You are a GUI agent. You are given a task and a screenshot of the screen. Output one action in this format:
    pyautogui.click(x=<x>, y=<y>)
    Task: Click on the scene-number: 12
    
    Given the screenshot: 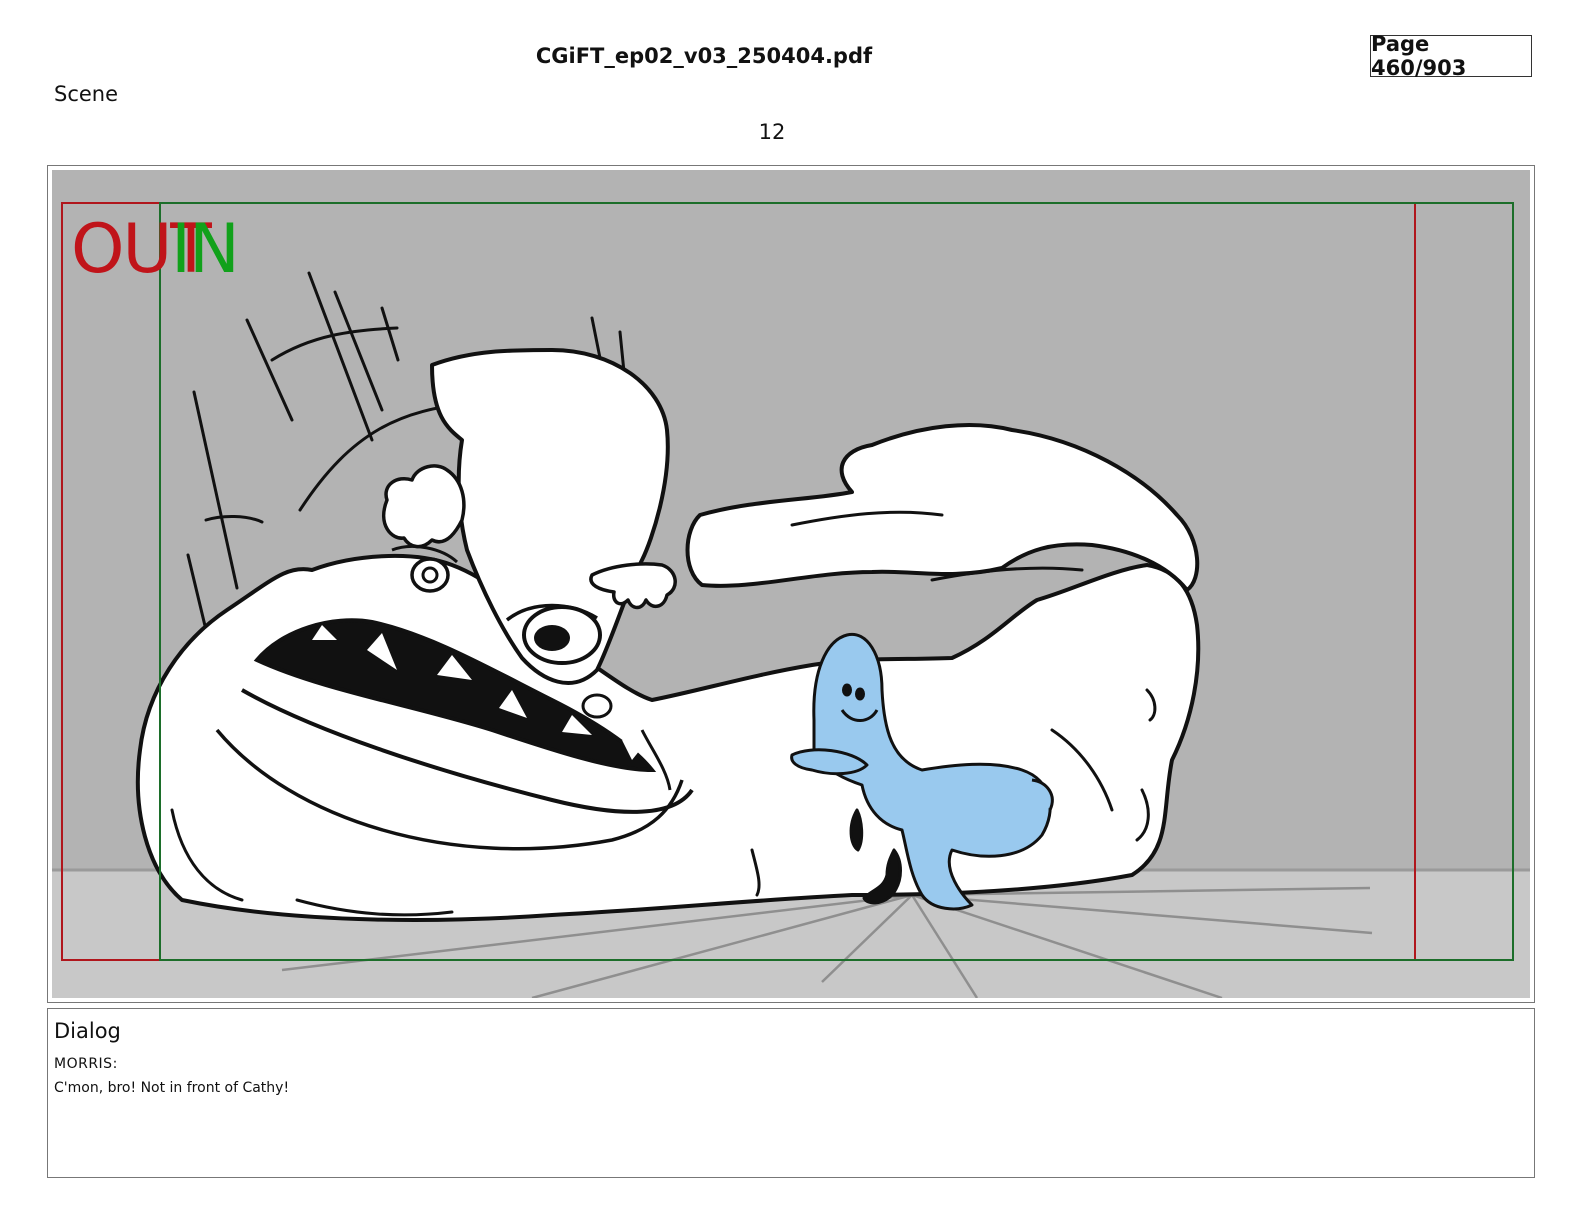 What is the action you would take?
    pyautogui.click(x=772, y=132)
    